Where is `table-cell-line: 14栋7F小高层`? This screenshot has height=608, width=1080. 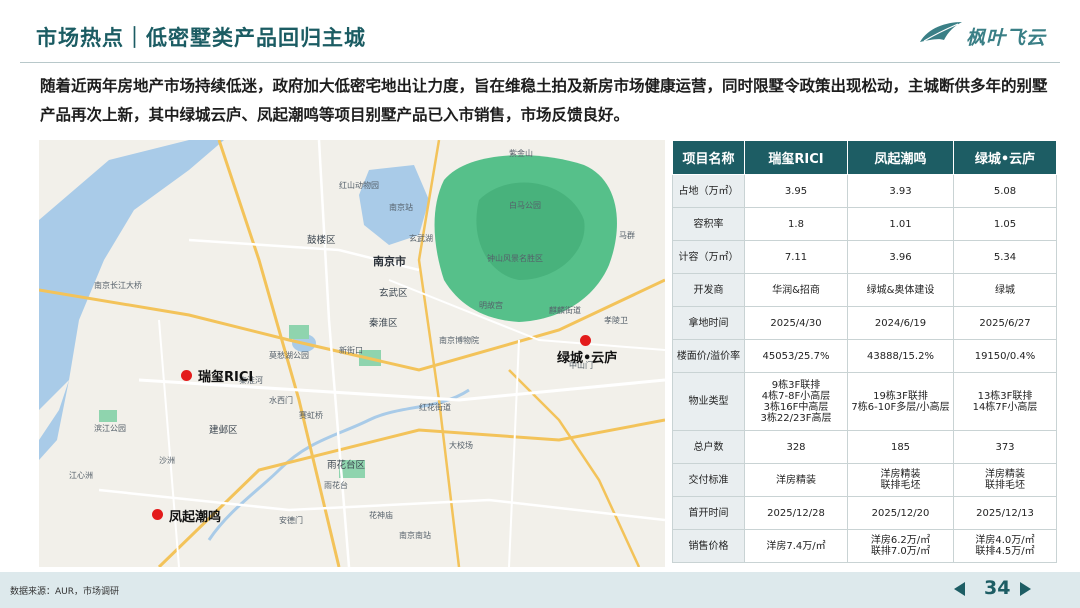
table-cell-line: 14栋7F小高层 is located at coordinates (1005, 407).